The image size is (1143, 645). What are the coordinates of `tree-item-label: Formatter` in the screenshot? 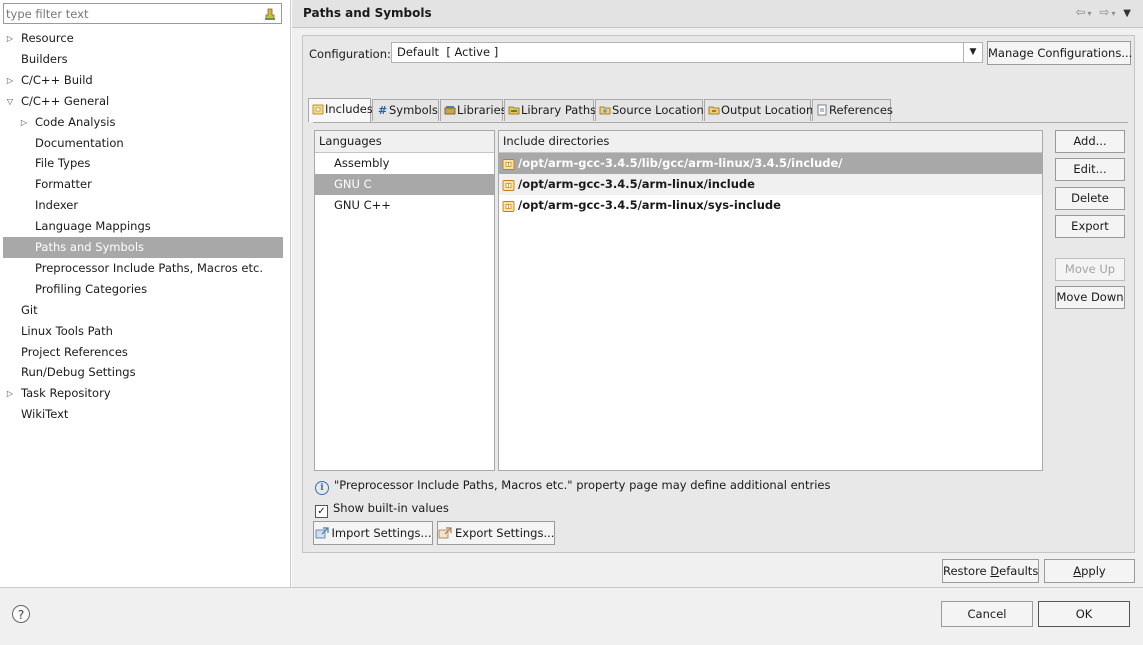 It's located at (63, 184).